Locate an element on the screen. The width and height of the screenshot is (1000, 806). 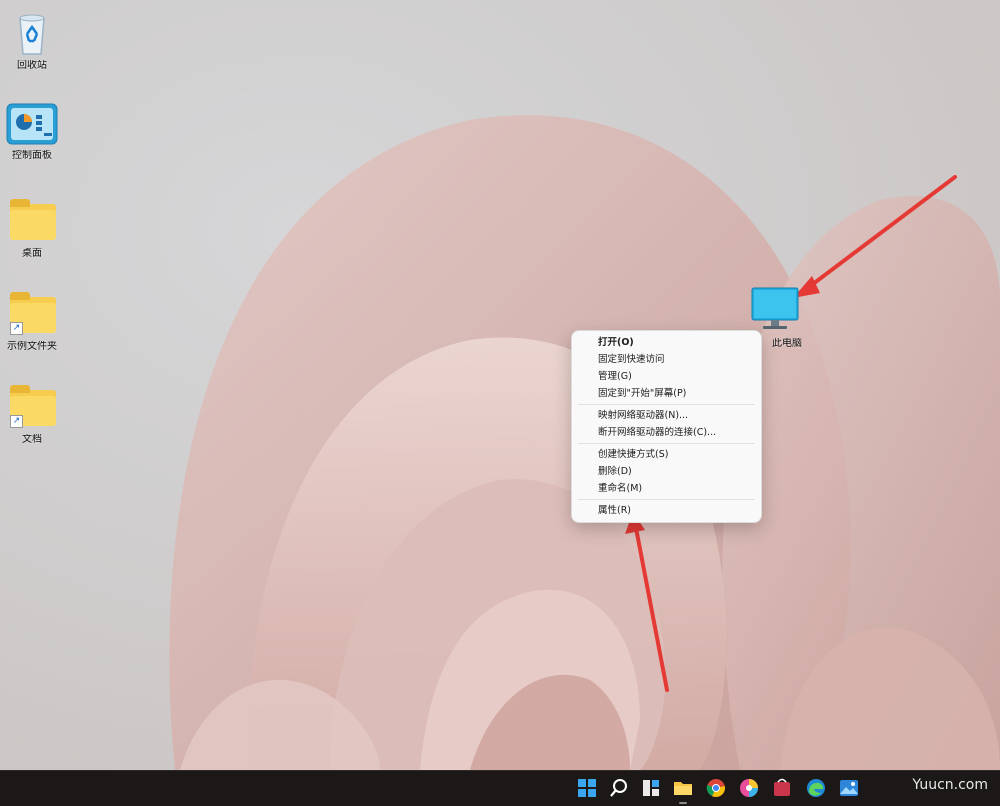
watermark-text: Yuucn.com is located at coordinates (950, 785).